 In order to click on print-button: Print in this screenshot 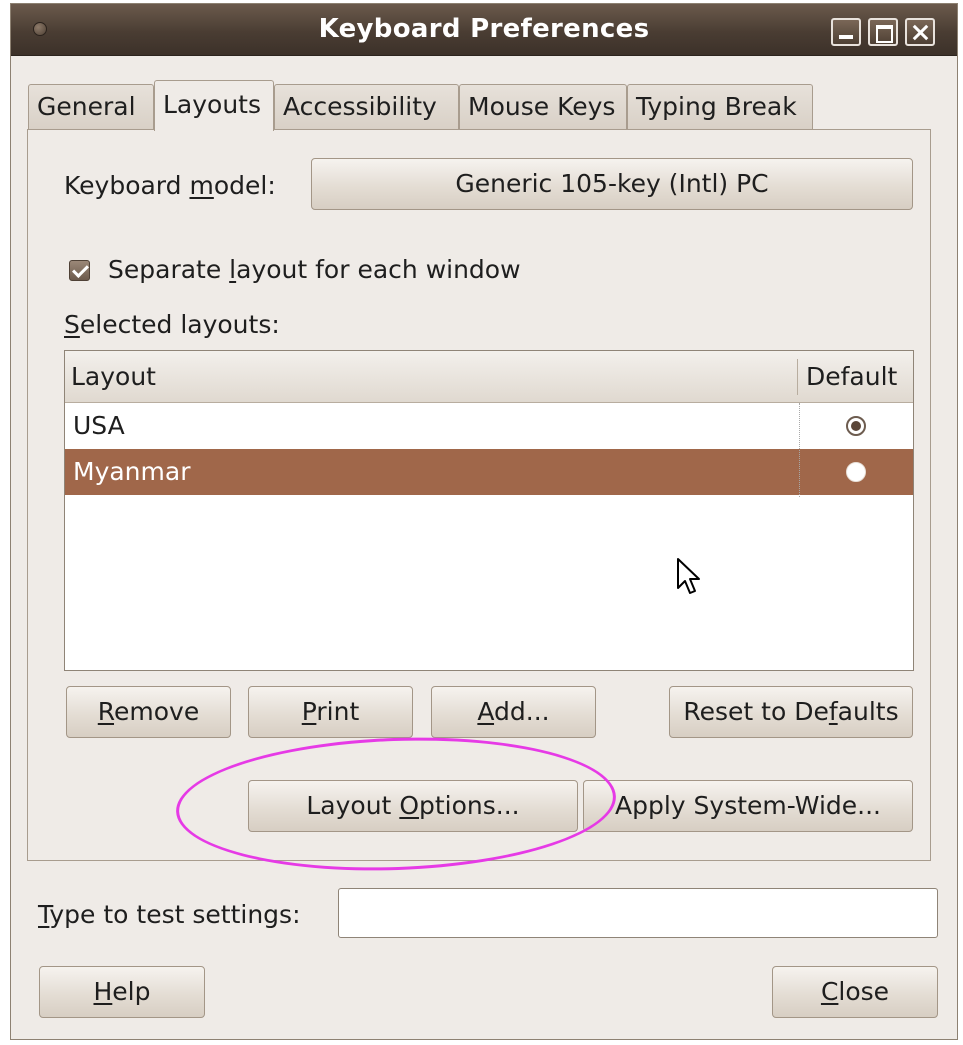, I will do `click(330, 712)`.